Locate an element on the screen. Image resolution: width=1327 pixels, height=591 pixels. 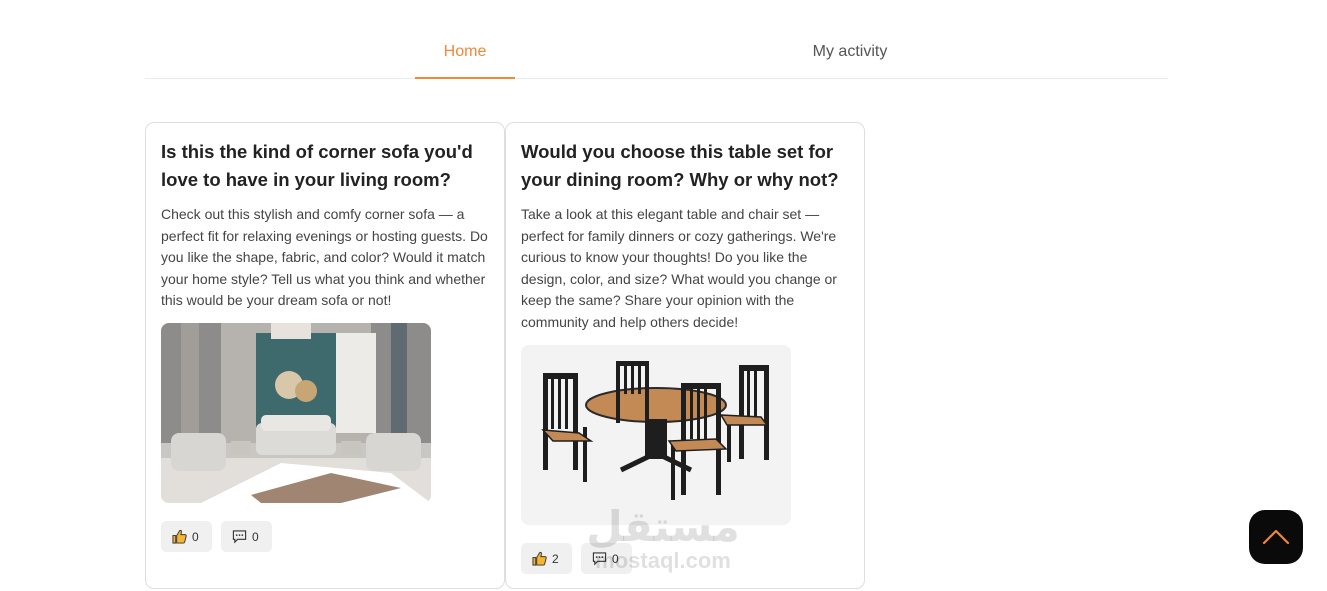
like-button: 2 is located at coordinates (546, 558).